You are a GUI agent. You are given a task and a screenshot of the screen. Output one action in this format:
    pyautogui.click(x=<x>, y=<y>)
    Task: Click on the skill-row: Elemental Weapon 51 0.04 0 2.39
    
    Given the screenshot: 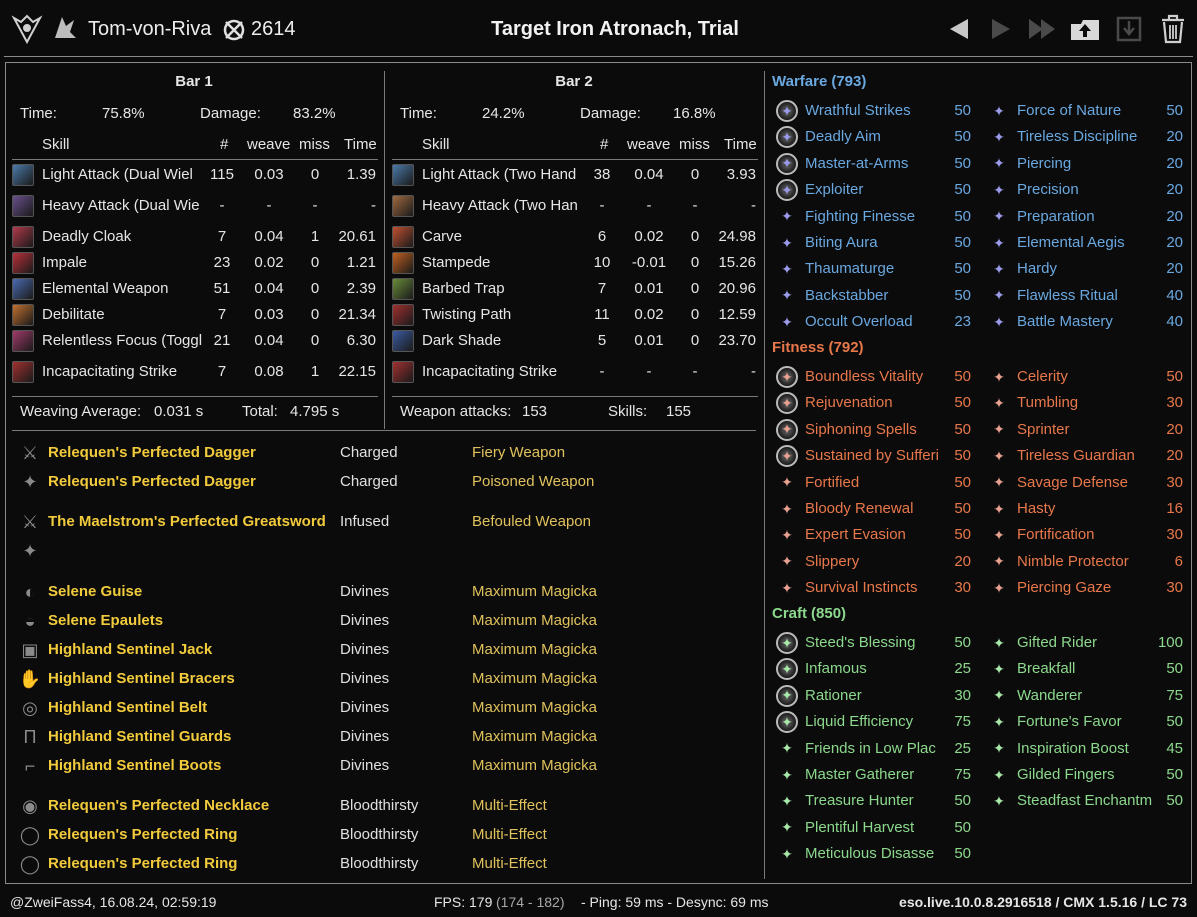 What is the action you would take?
    pyautogui.click(x=194, y=289)
    